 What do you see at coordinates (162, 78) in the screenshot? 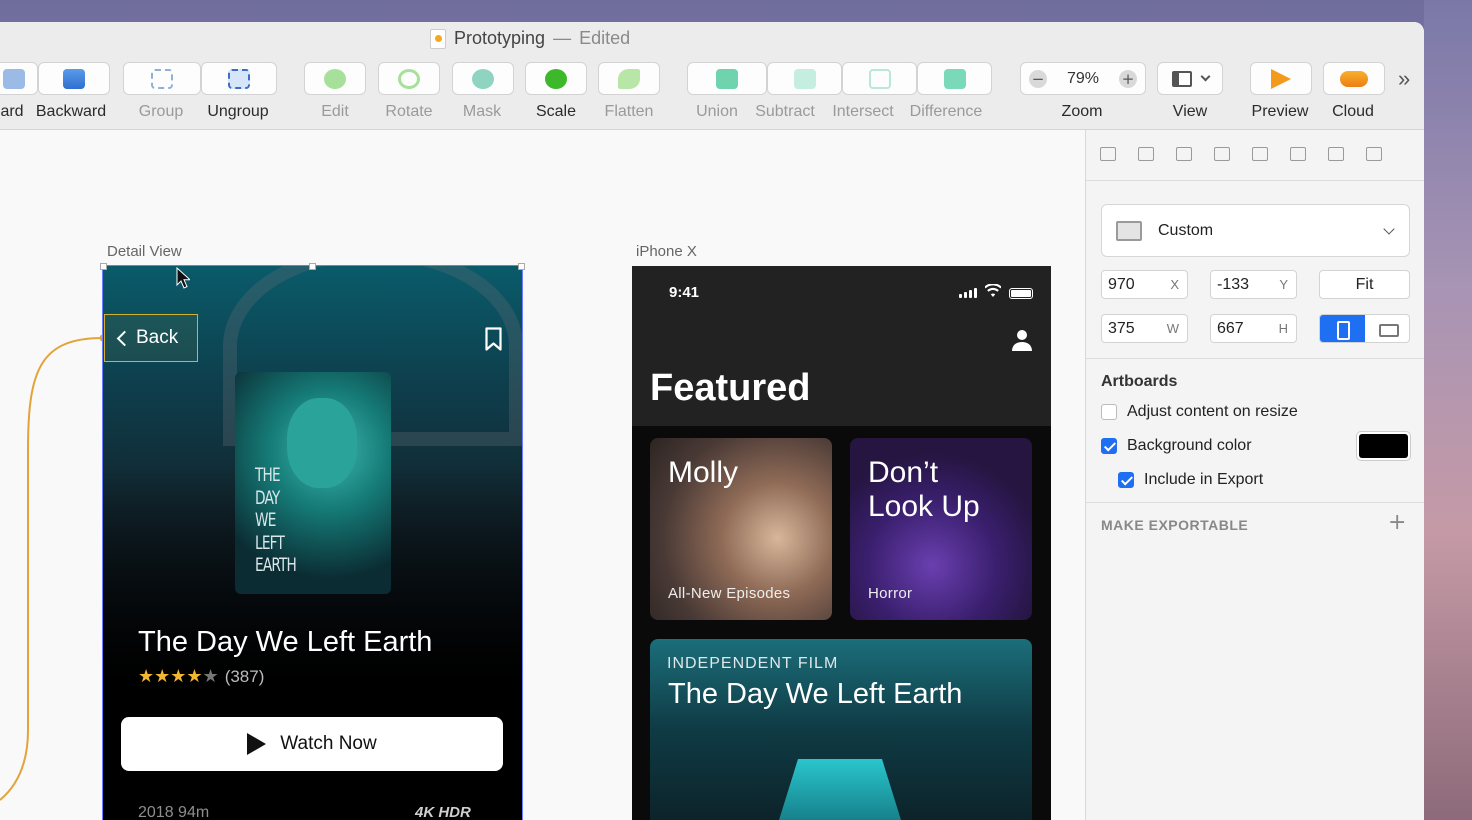
I see `group-button` at bounding box center [162, 78].